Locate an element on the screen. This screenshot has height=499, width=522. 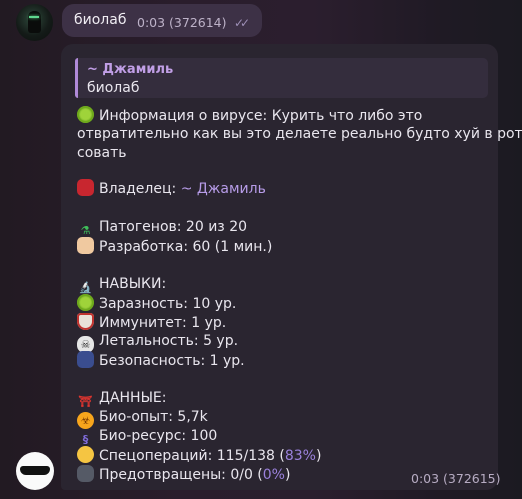
virus-info-line: совать is located at coordinates (102, 153).